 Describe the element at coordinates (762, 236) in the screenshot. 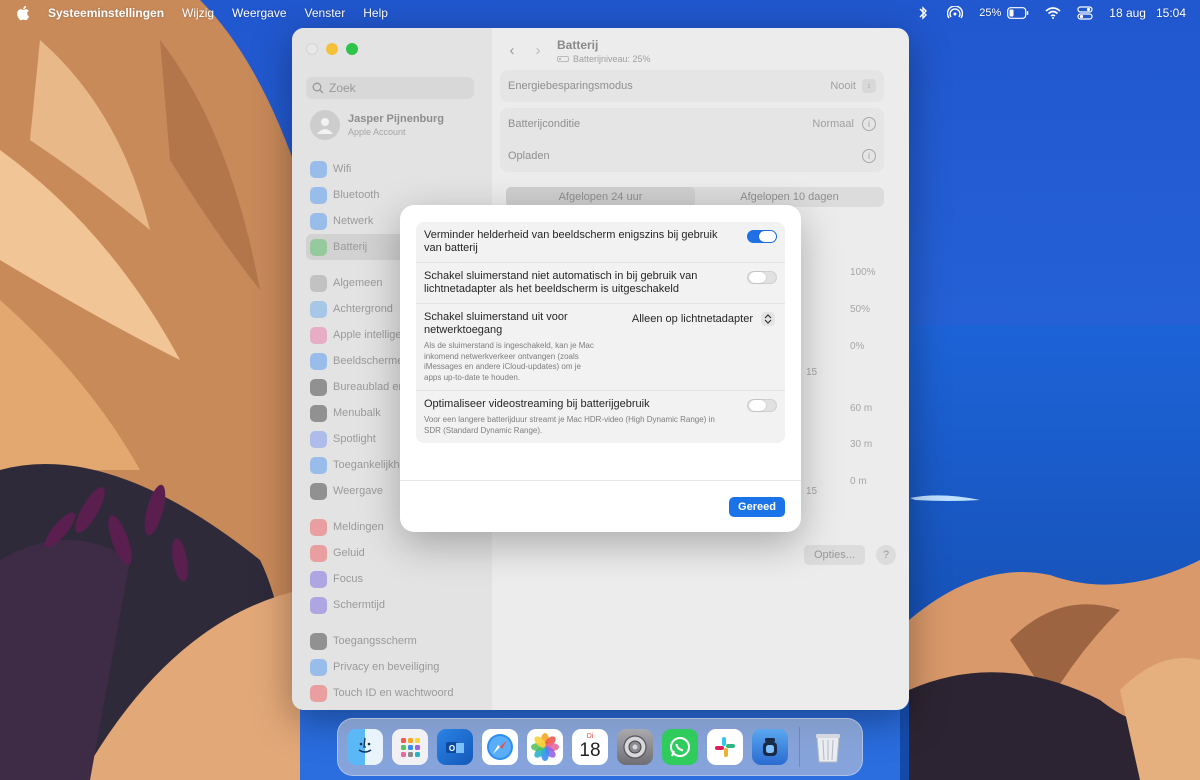

I see `dim-display-toggle` at that location.